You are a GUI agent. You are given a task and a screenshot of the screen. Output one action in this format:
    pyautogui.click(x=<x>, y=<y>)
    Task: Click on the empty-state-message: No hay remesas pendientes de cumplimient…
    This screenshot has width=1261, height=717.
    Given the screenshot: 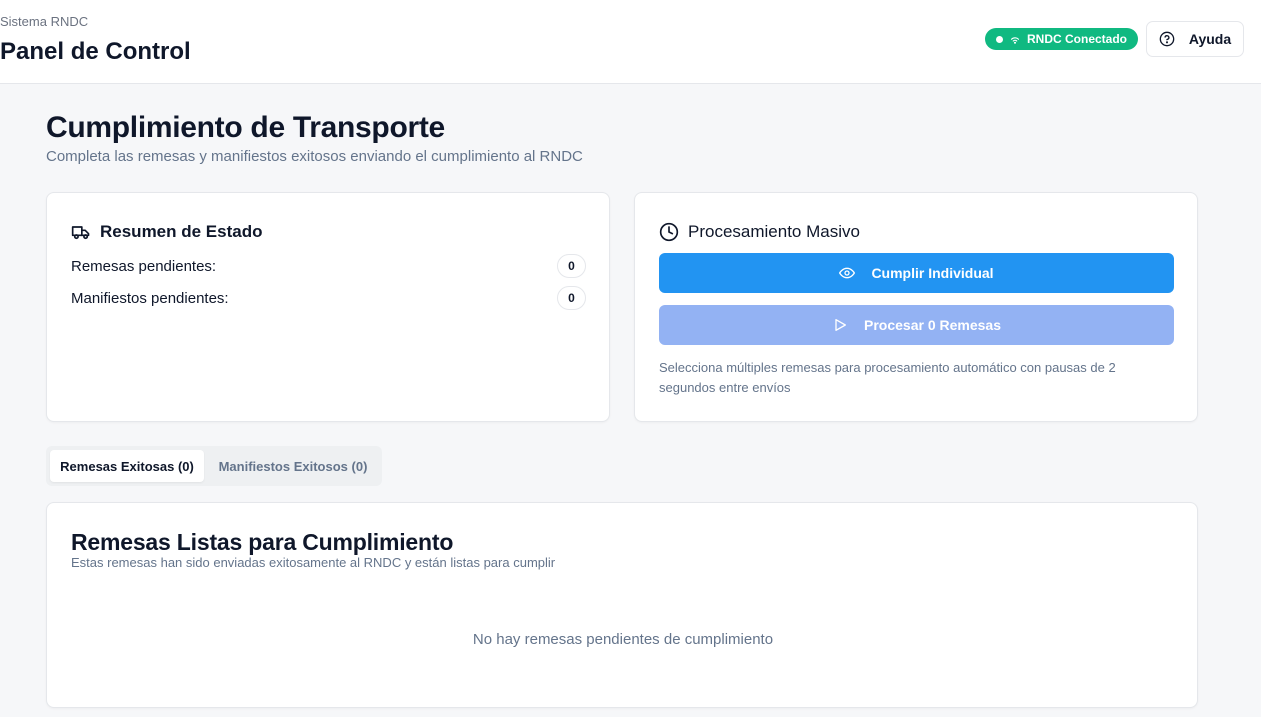 What is the action you would take?
    pyautogui.click(x=623, y=639)
    